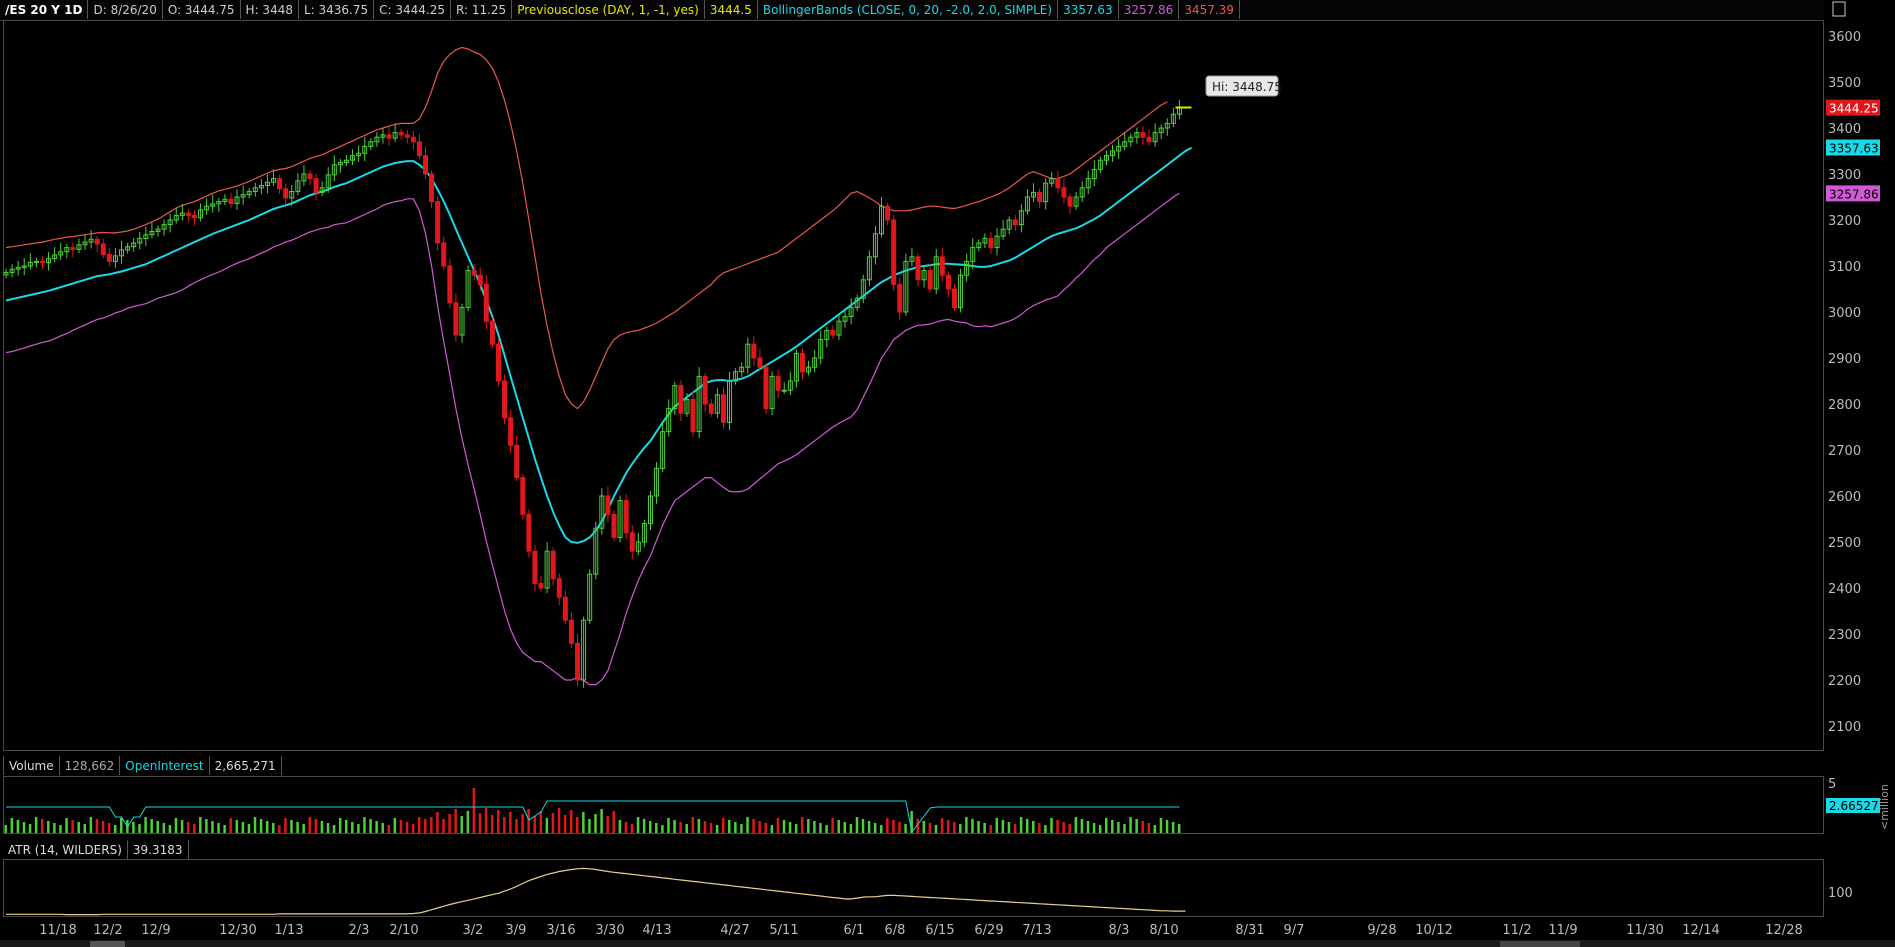 The height and width of the screenshot is (947, 1895). I want to click on x-axis-tick: 3/2, so click(473, 930).